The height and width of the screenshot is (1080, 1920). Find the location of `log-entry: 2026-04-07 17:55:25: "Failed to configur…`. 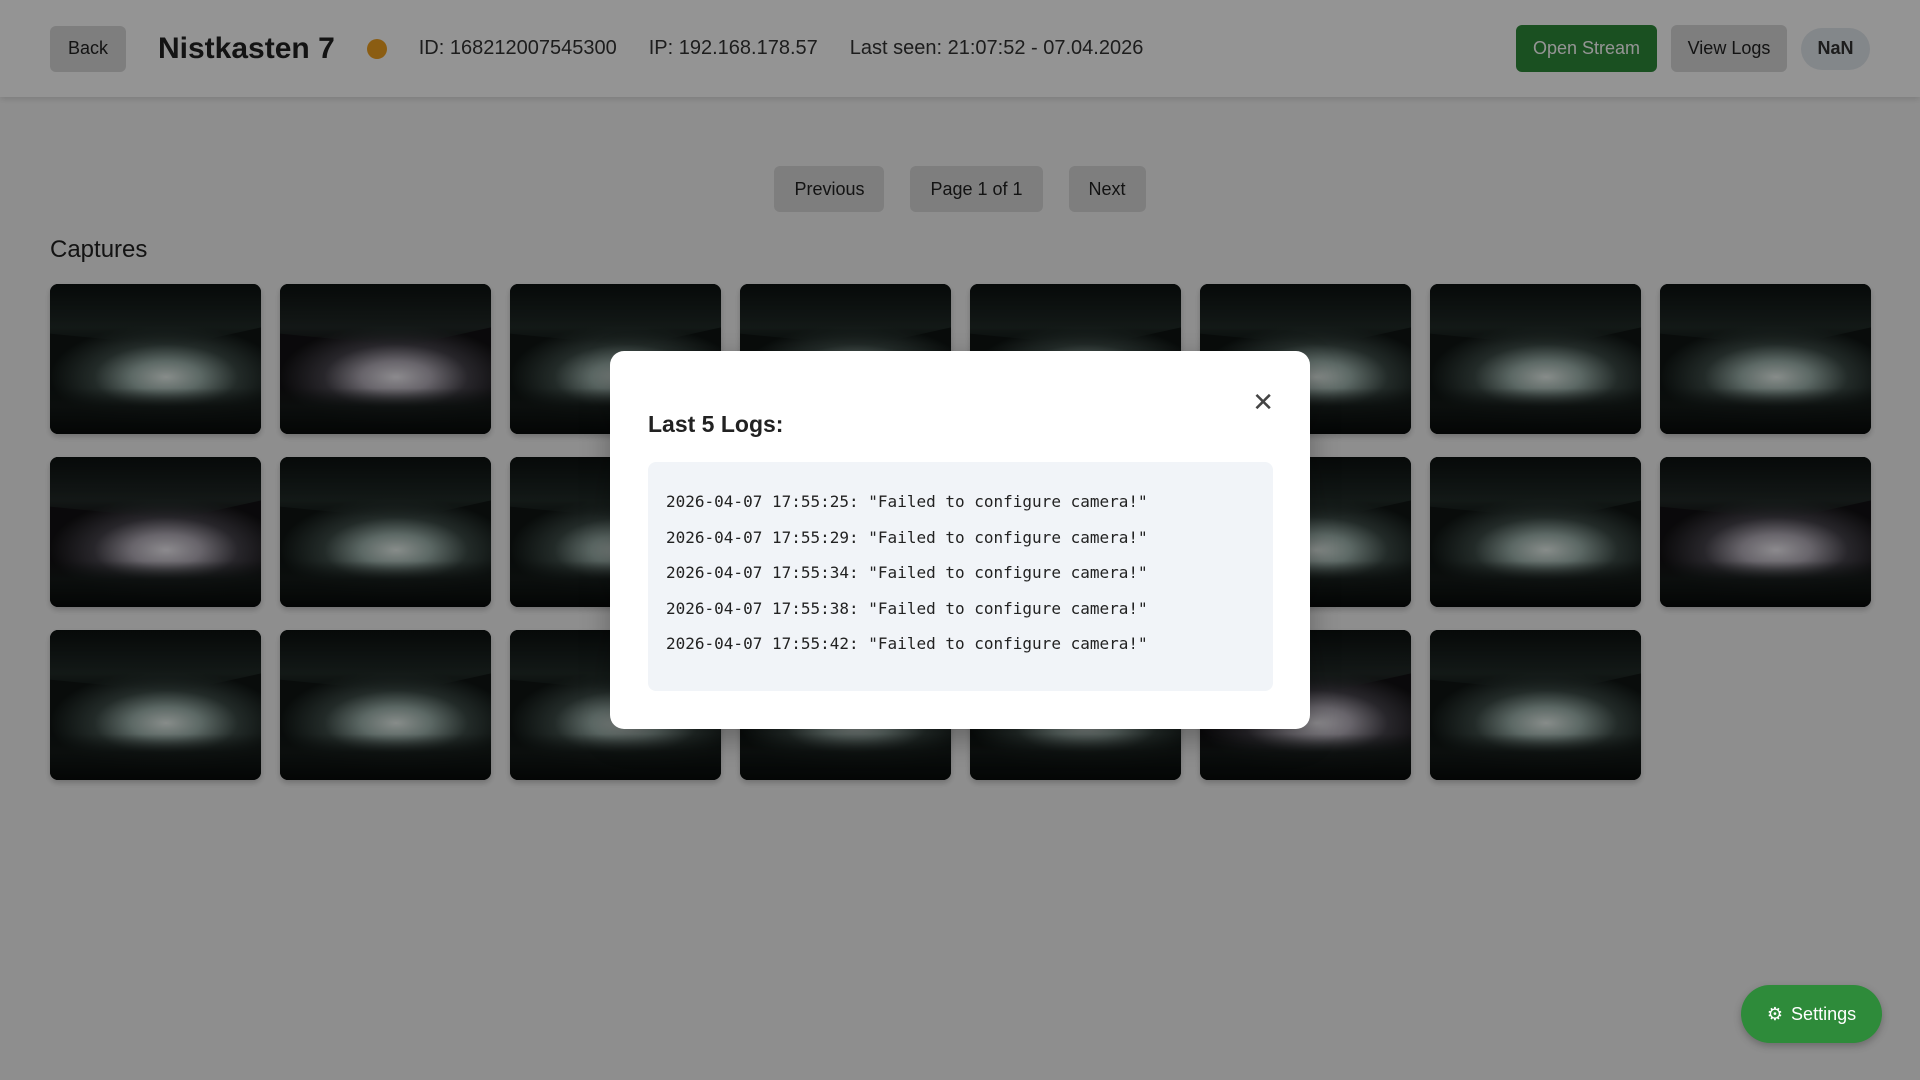

log-entry: 2026-04-07 17:55:25: "Failed to configur… is located at coordinates (907, 501).